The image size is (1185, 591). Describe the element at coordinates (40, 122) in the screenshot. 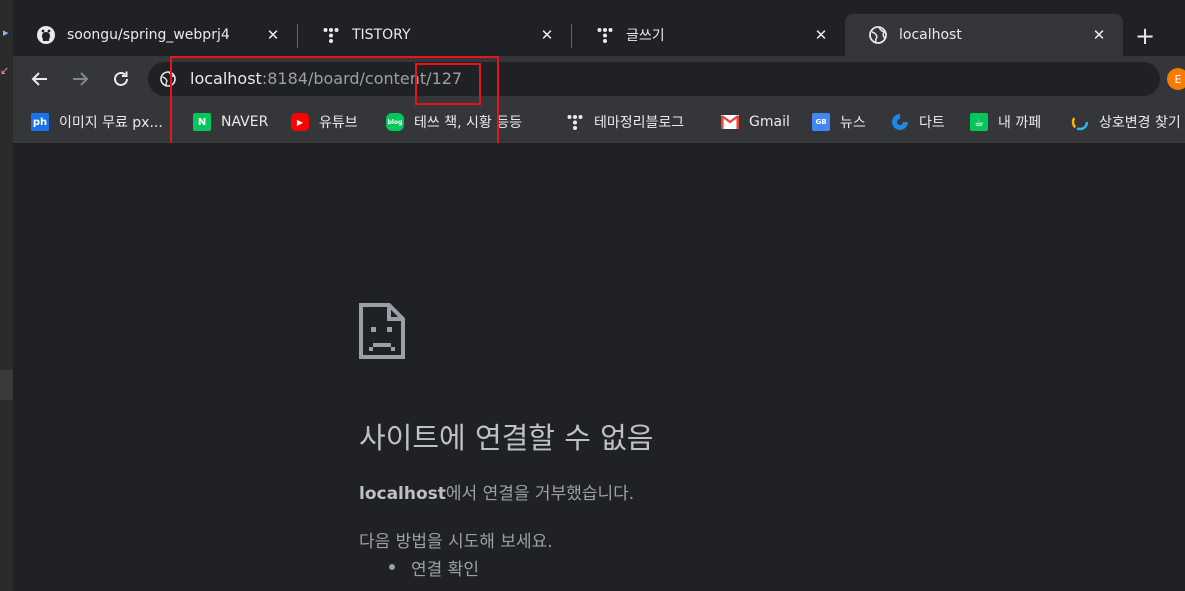

I see `pxhere-icon: ph` at that location.